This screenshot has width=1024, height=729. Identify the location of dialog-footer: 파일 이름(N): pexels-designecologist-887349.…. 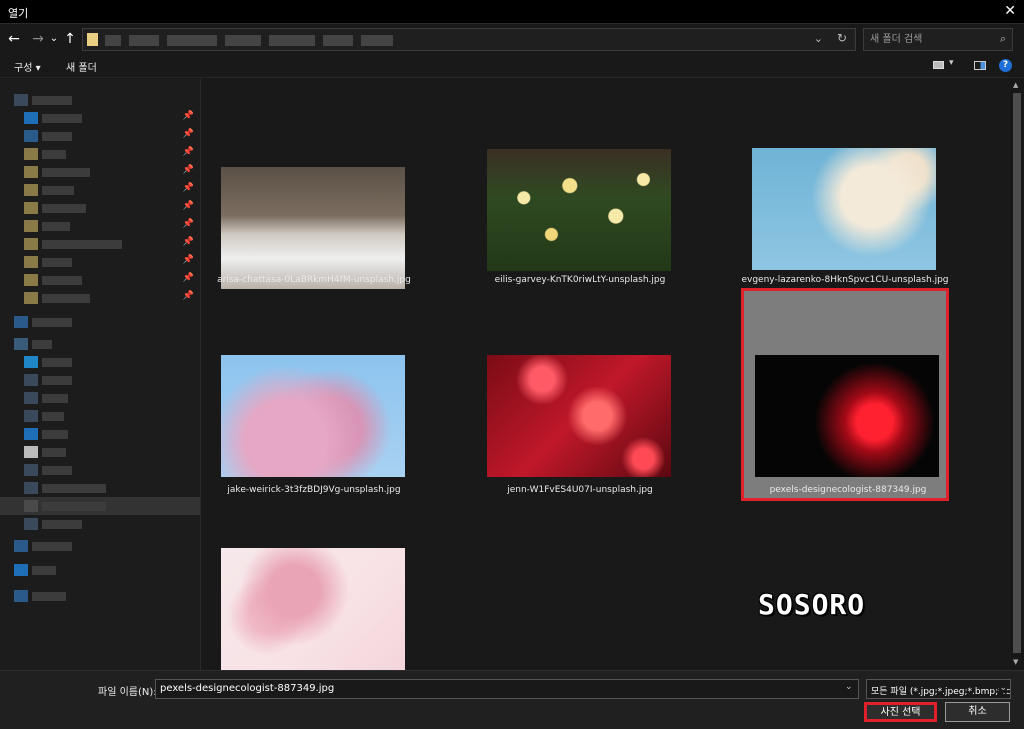
(512, 699).